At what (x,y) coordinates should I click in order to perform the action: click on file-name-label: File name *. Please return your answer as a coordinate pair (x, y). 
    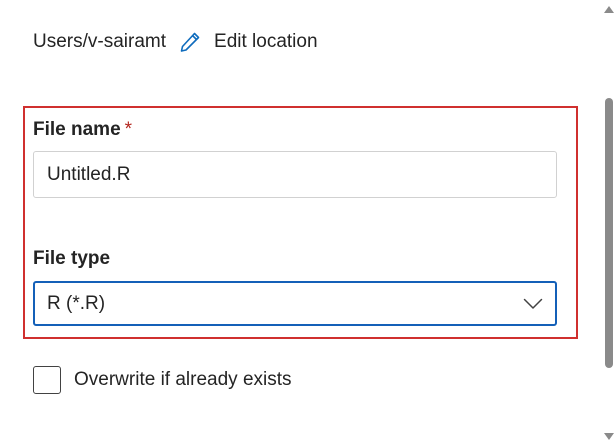
    Looking at the image, I should click on (82, 130).